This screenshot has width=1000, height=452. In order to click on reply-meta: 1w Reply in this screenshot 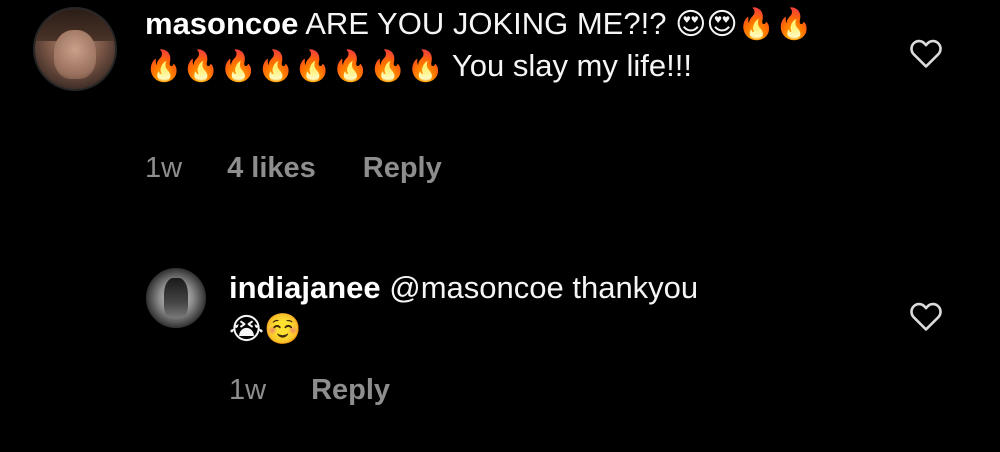, I will do `click(309, 390)`.